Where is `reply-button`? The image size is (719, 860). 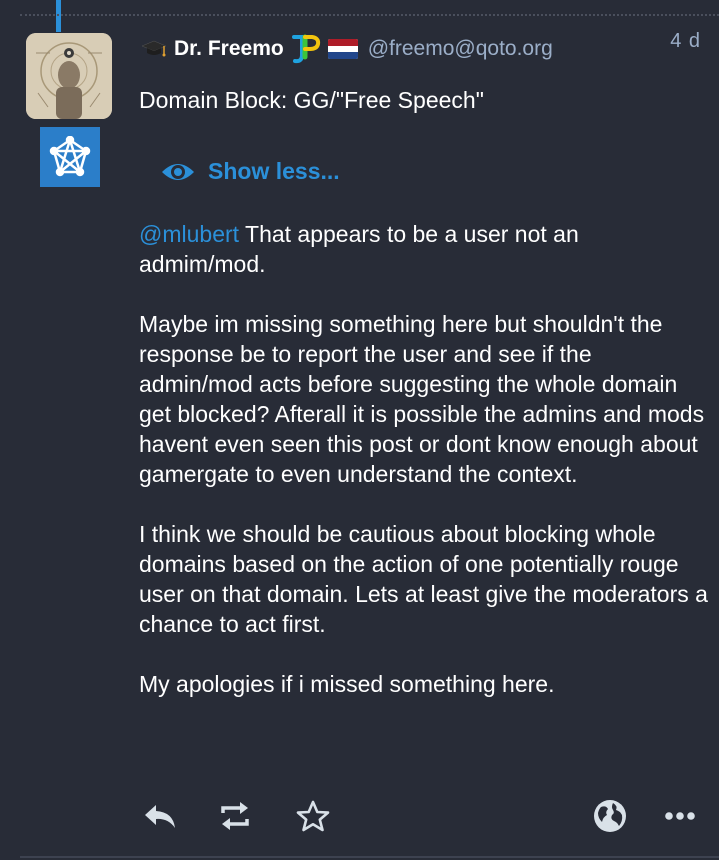 reply-button is located at coordinates (160, 816).